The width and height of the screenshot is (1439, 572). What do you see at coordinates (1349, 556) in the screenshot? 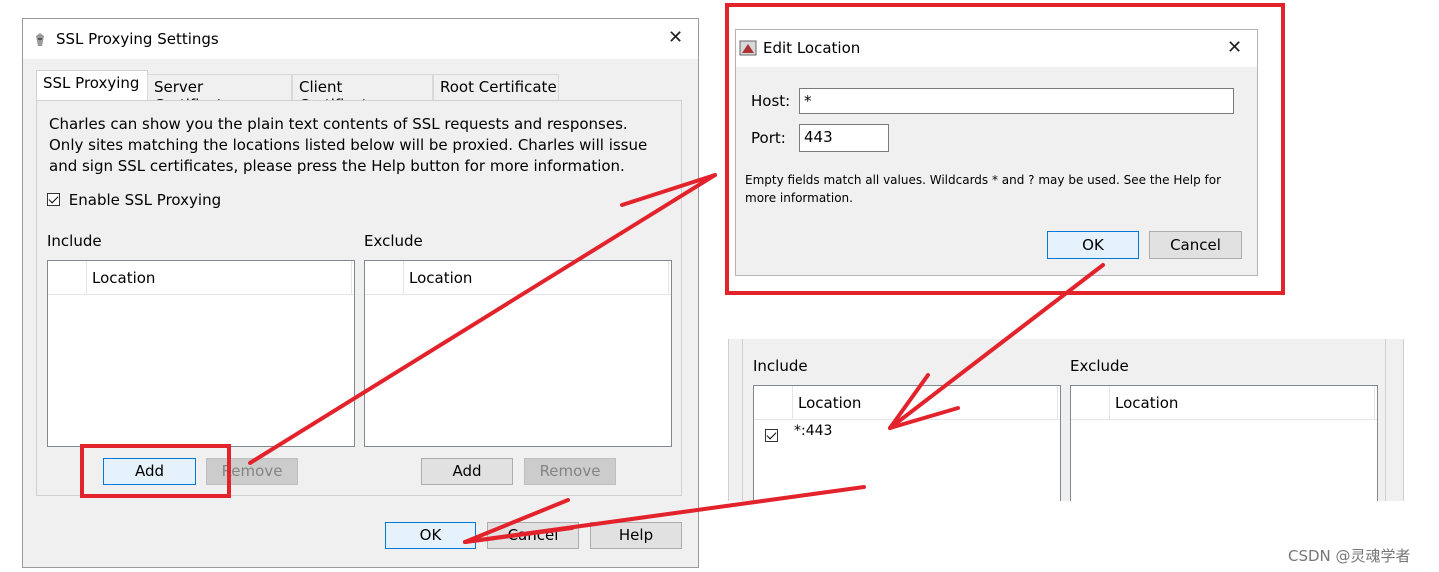
I see `watermark: CSDN @灵魂学者` at bounding box center [1349, 556].